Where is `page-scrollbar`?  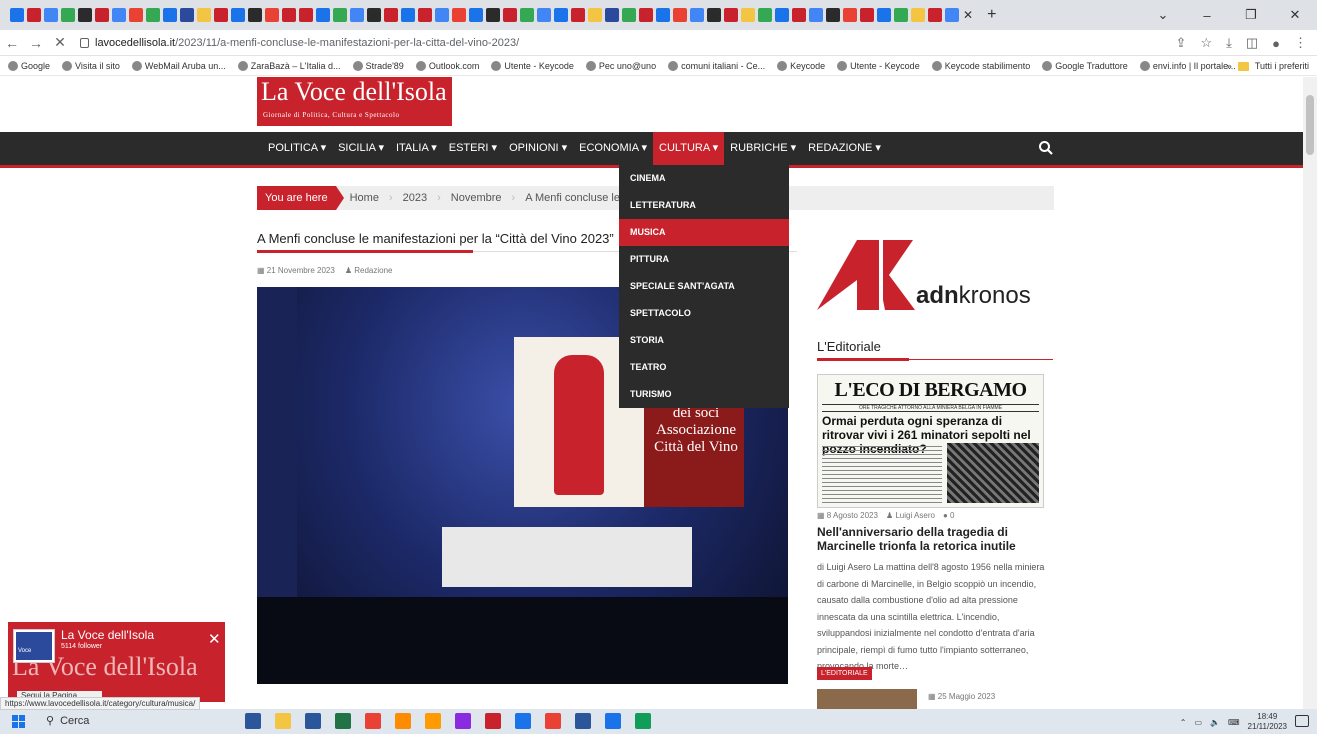
page-scrollbar is located at coordinates (1310, 393).